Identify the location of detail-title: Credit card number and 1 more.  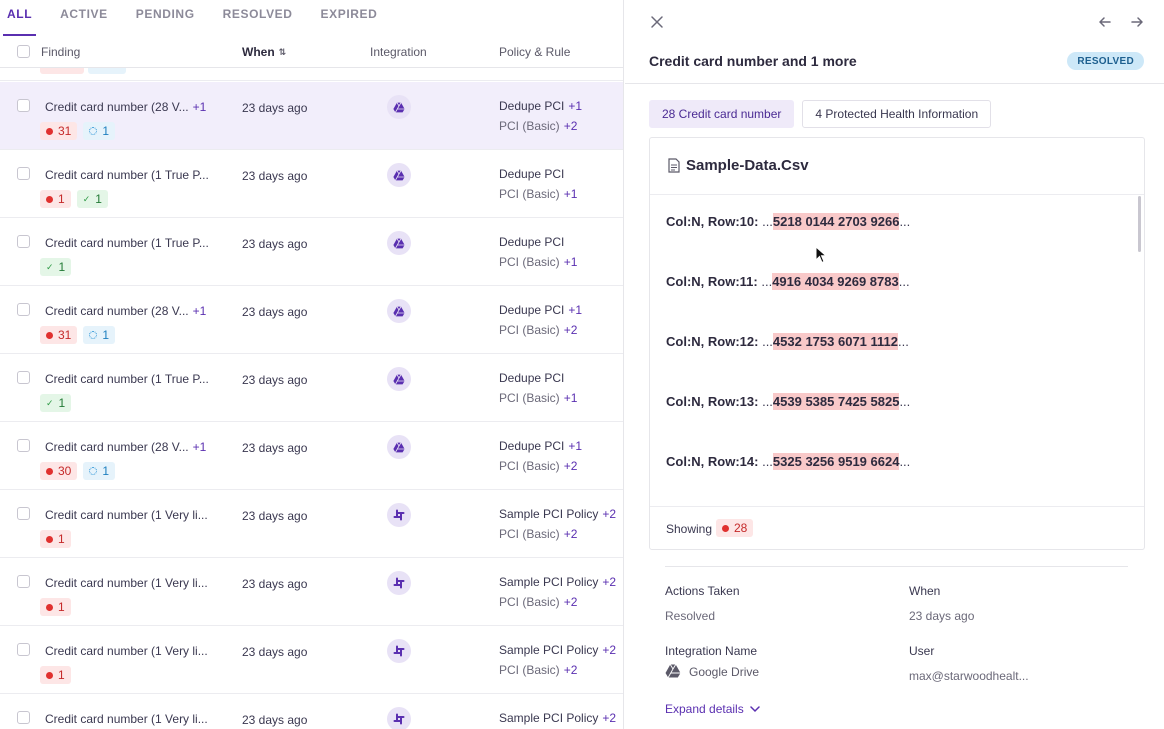
(753, 61).